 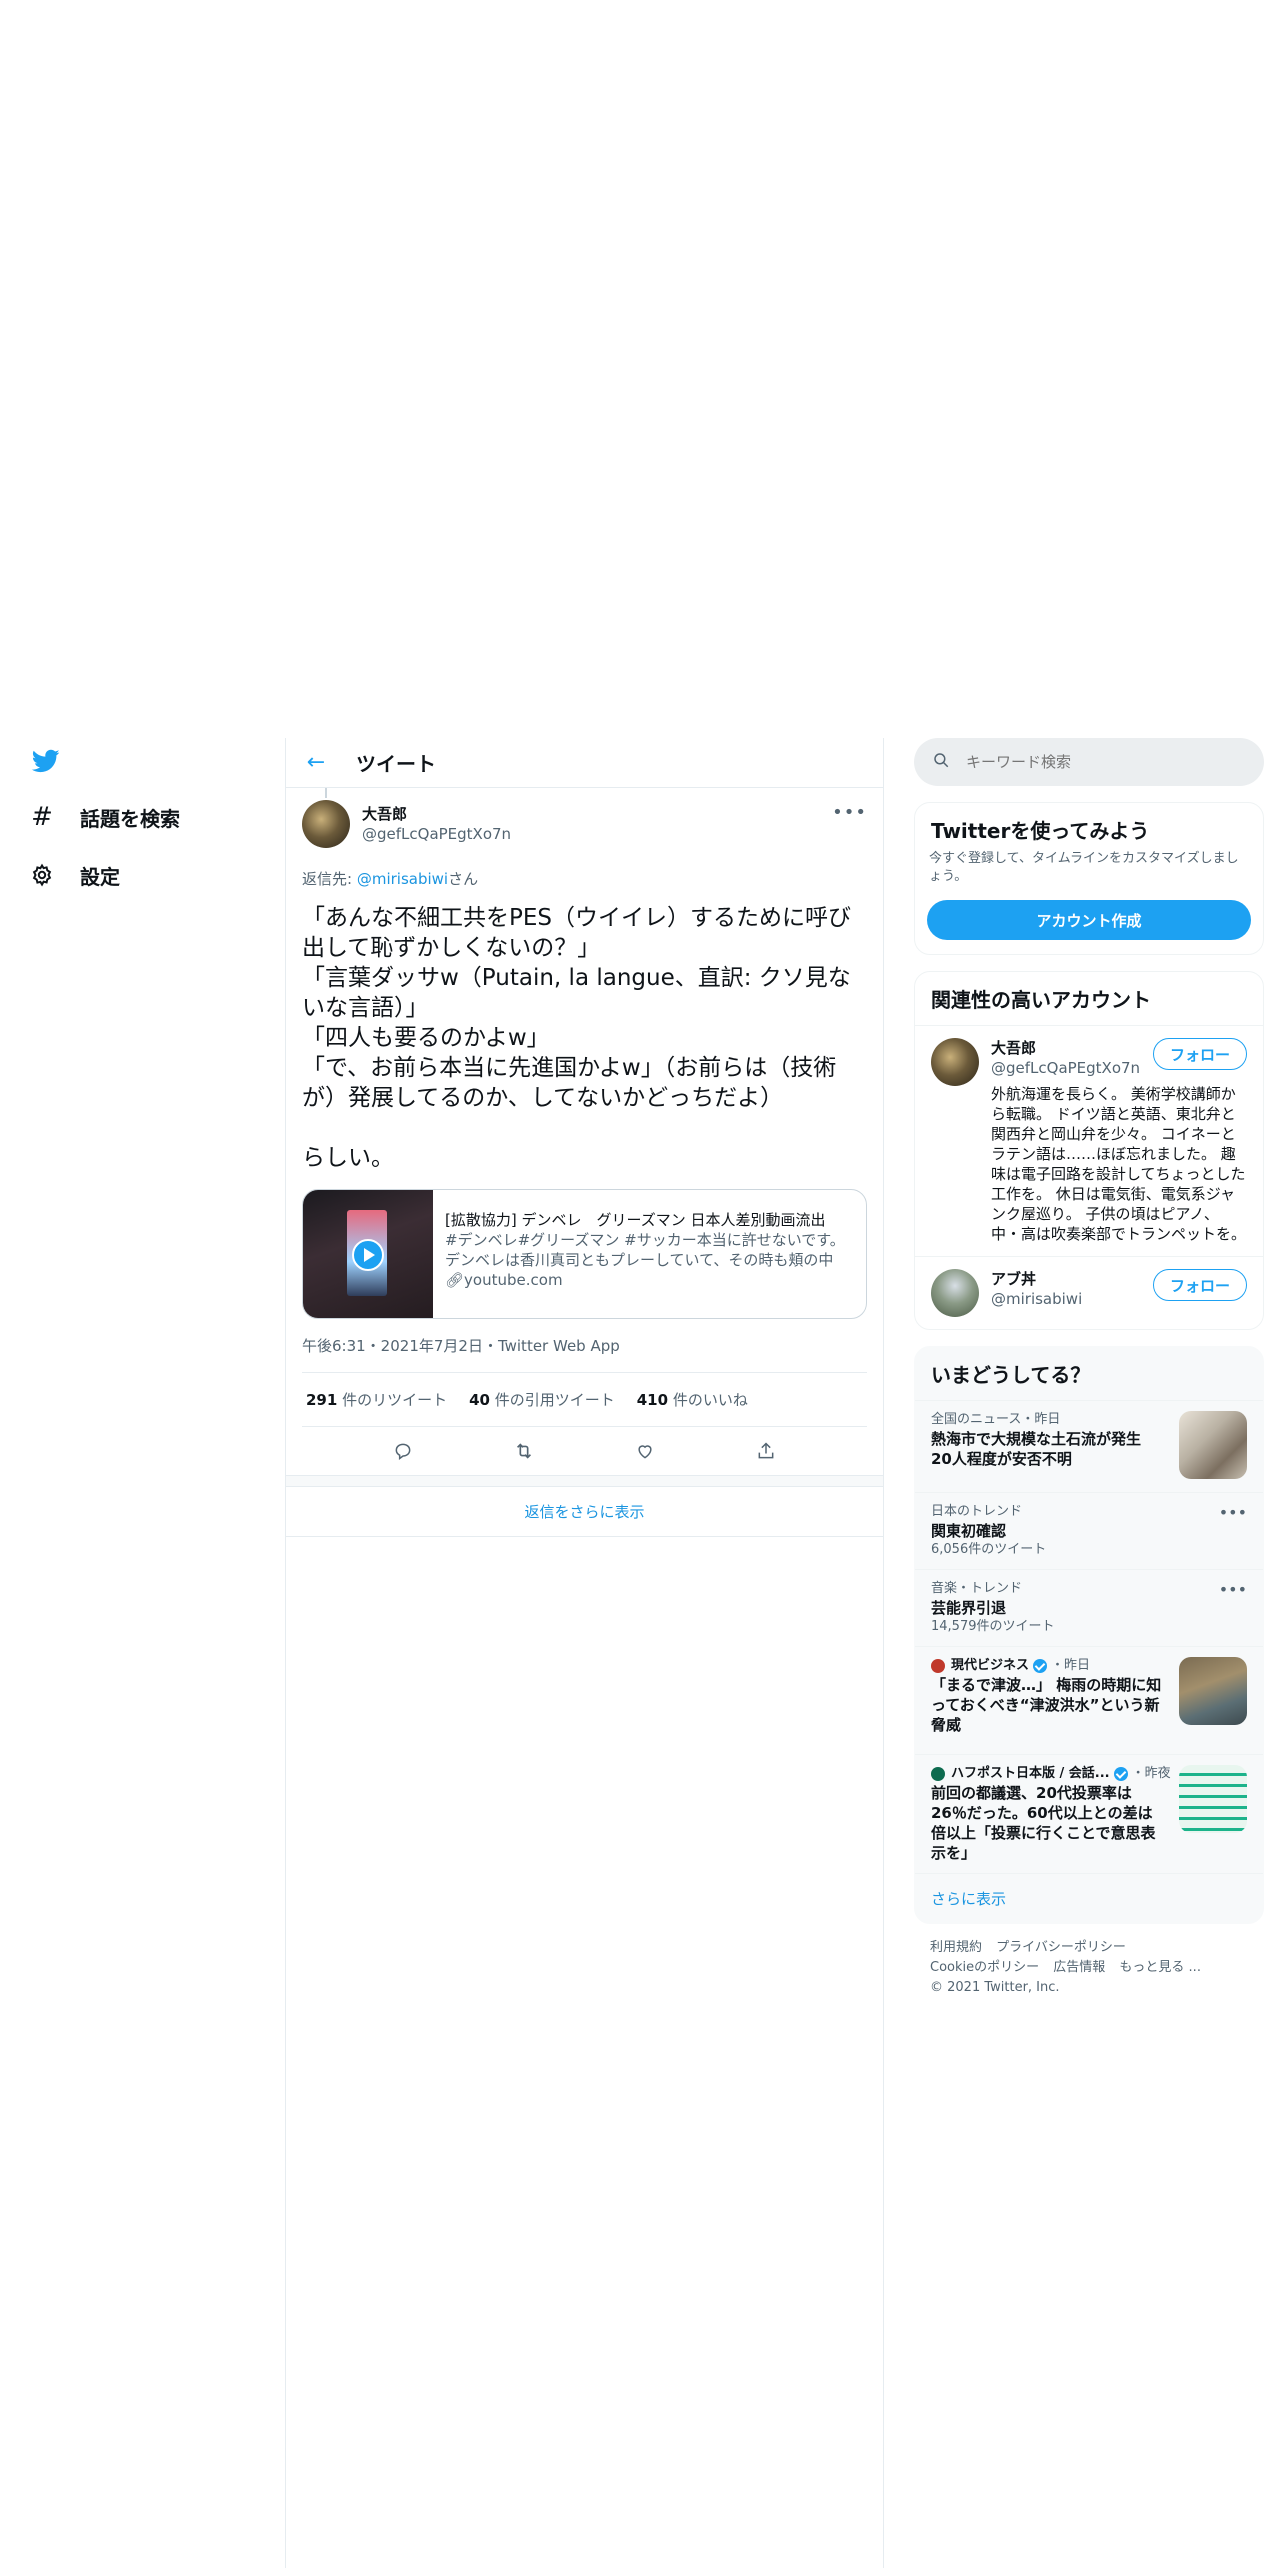 What do you see at coordinates (1061, 1947) in the screenshot?
I see `footer-link: プライバシーポリシー` at bounding box center [1061, 1947].